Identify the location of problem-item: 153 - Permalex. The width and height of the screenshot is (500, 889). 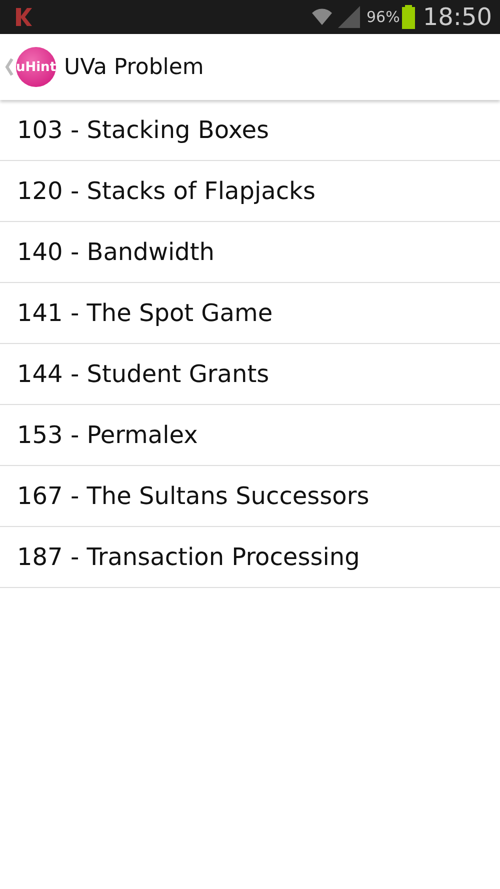
(250, 435).